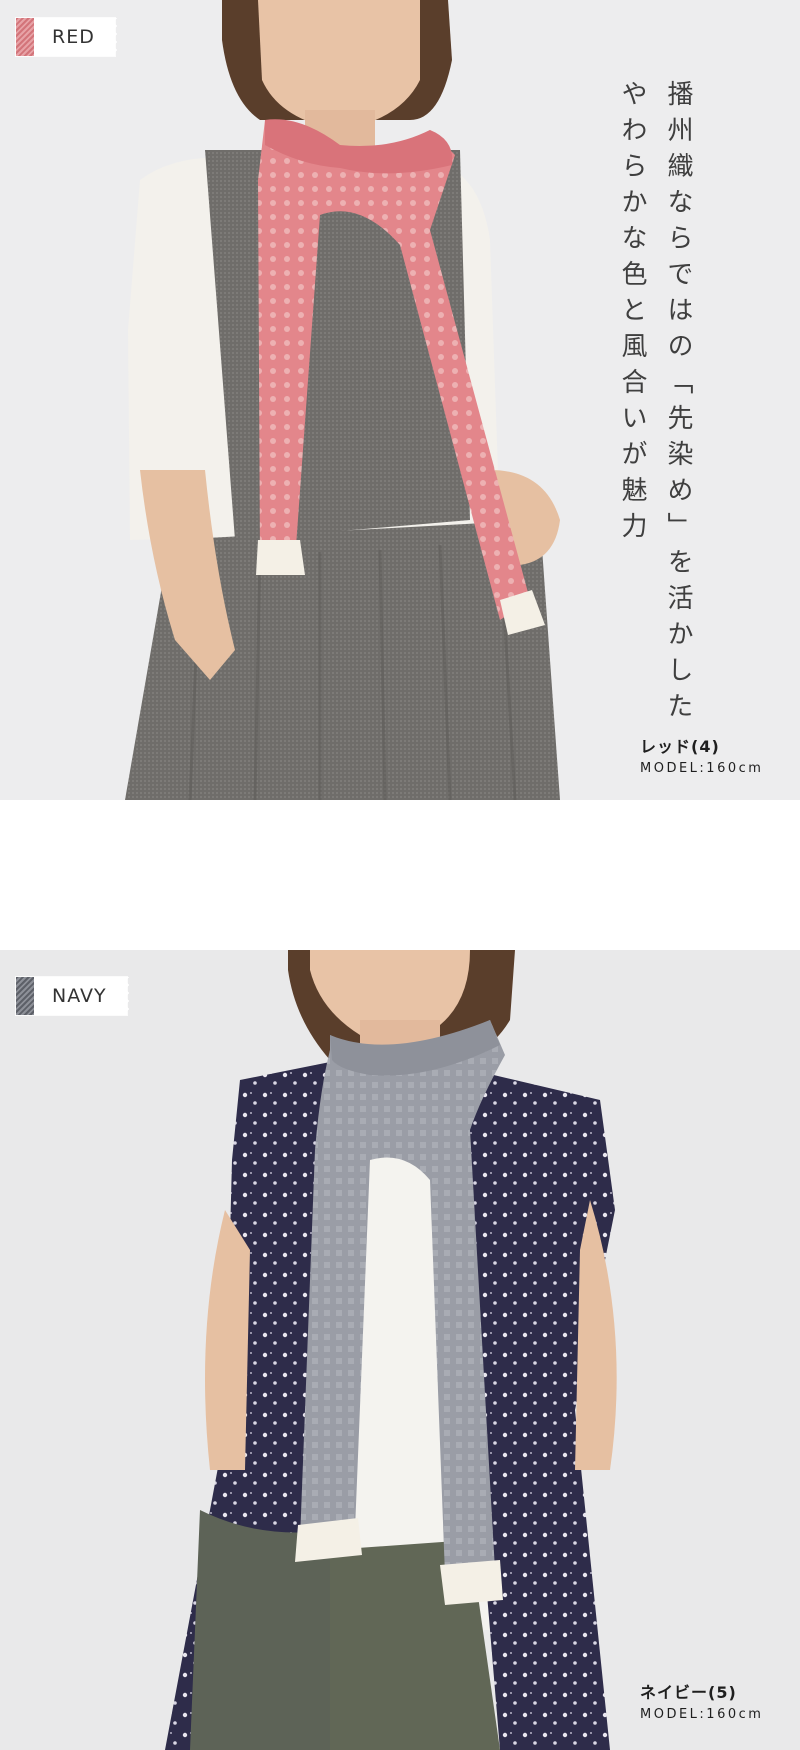 The image size is (800, 1750). Describe the element at coordinates (632, 314) in the screenshot. I see `headline-line-2: やわらかな色と風合いが魅力` at that location.